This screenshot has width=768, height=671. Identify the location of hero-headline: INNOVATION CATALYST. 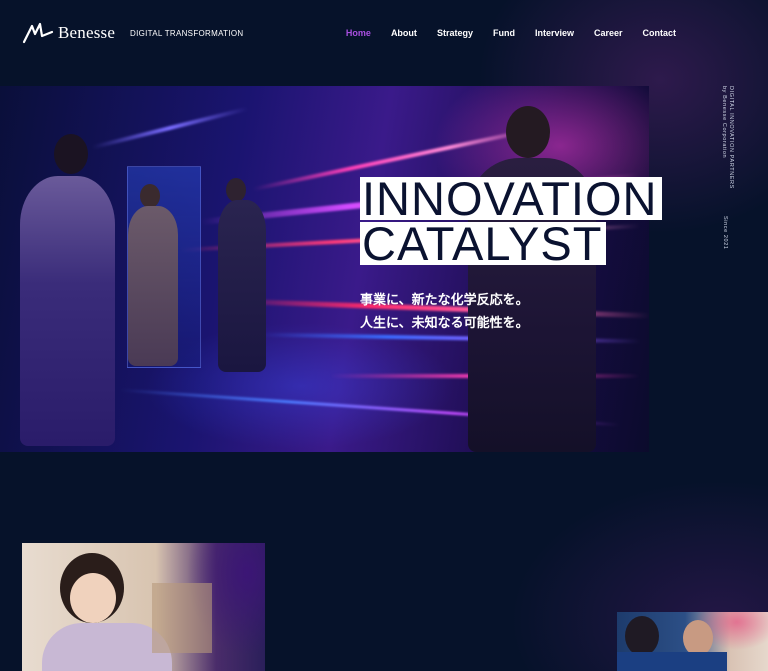
(511, 221).